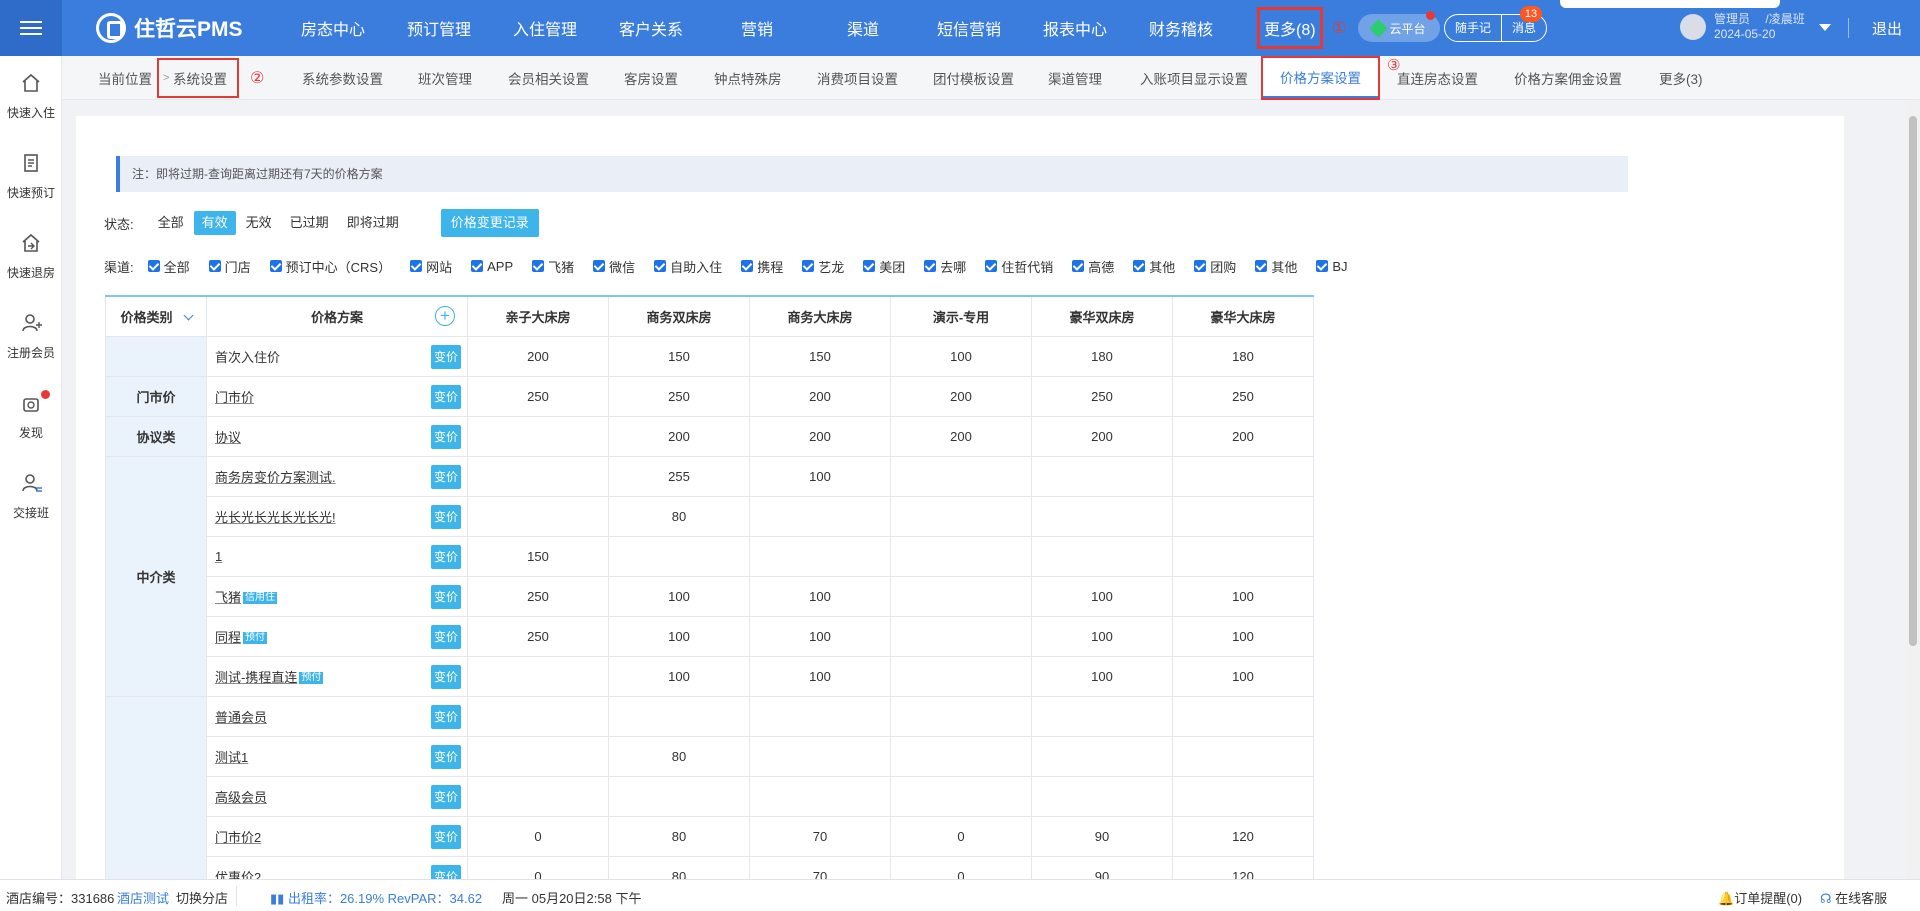  What do you see at coordinates (688, 266) in the screenshot?
I see `channel-checkbox-7: 自助入住` at bounding box center [688, 266].